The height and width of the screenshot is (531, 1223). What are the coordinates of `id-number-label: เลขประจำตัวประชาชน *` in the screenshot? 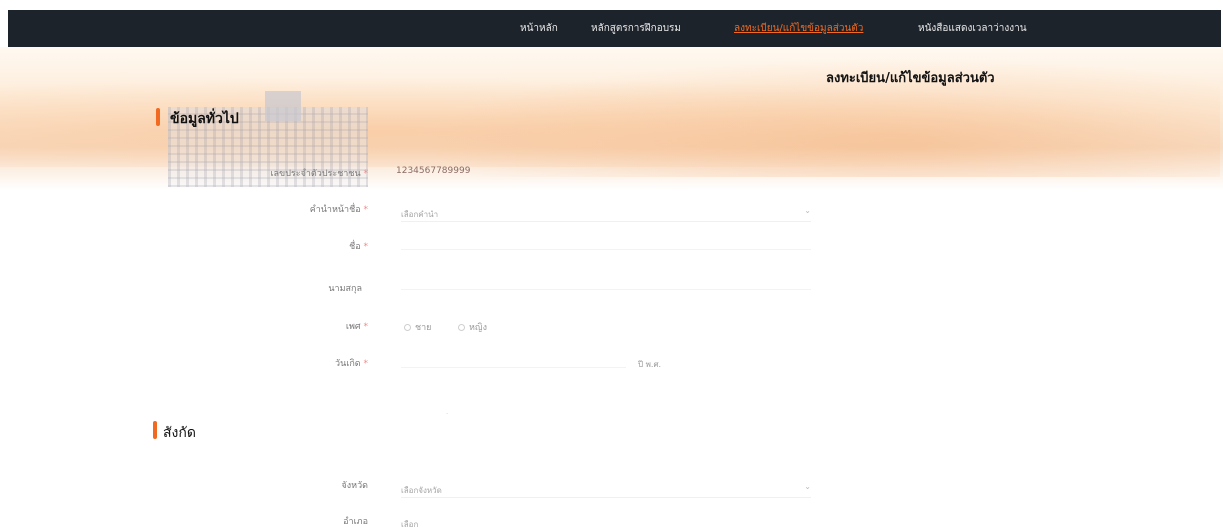 It's located at (319, 173).